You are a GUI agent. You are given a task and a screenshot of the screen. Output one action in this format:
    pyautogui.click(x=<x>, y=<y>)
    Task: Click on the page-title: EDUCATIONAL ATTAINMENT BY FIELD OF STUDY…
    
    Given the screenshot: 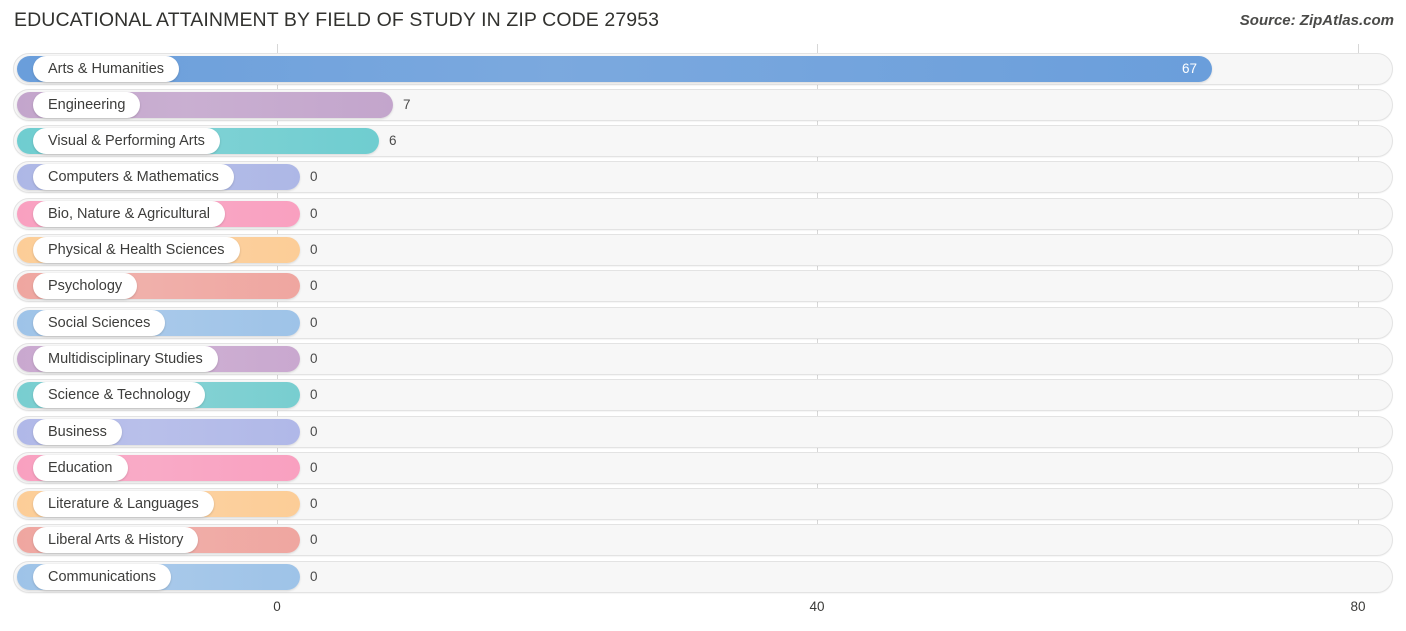 What is the action you would take?
    pyautogui.click(x=337, y=20)
    